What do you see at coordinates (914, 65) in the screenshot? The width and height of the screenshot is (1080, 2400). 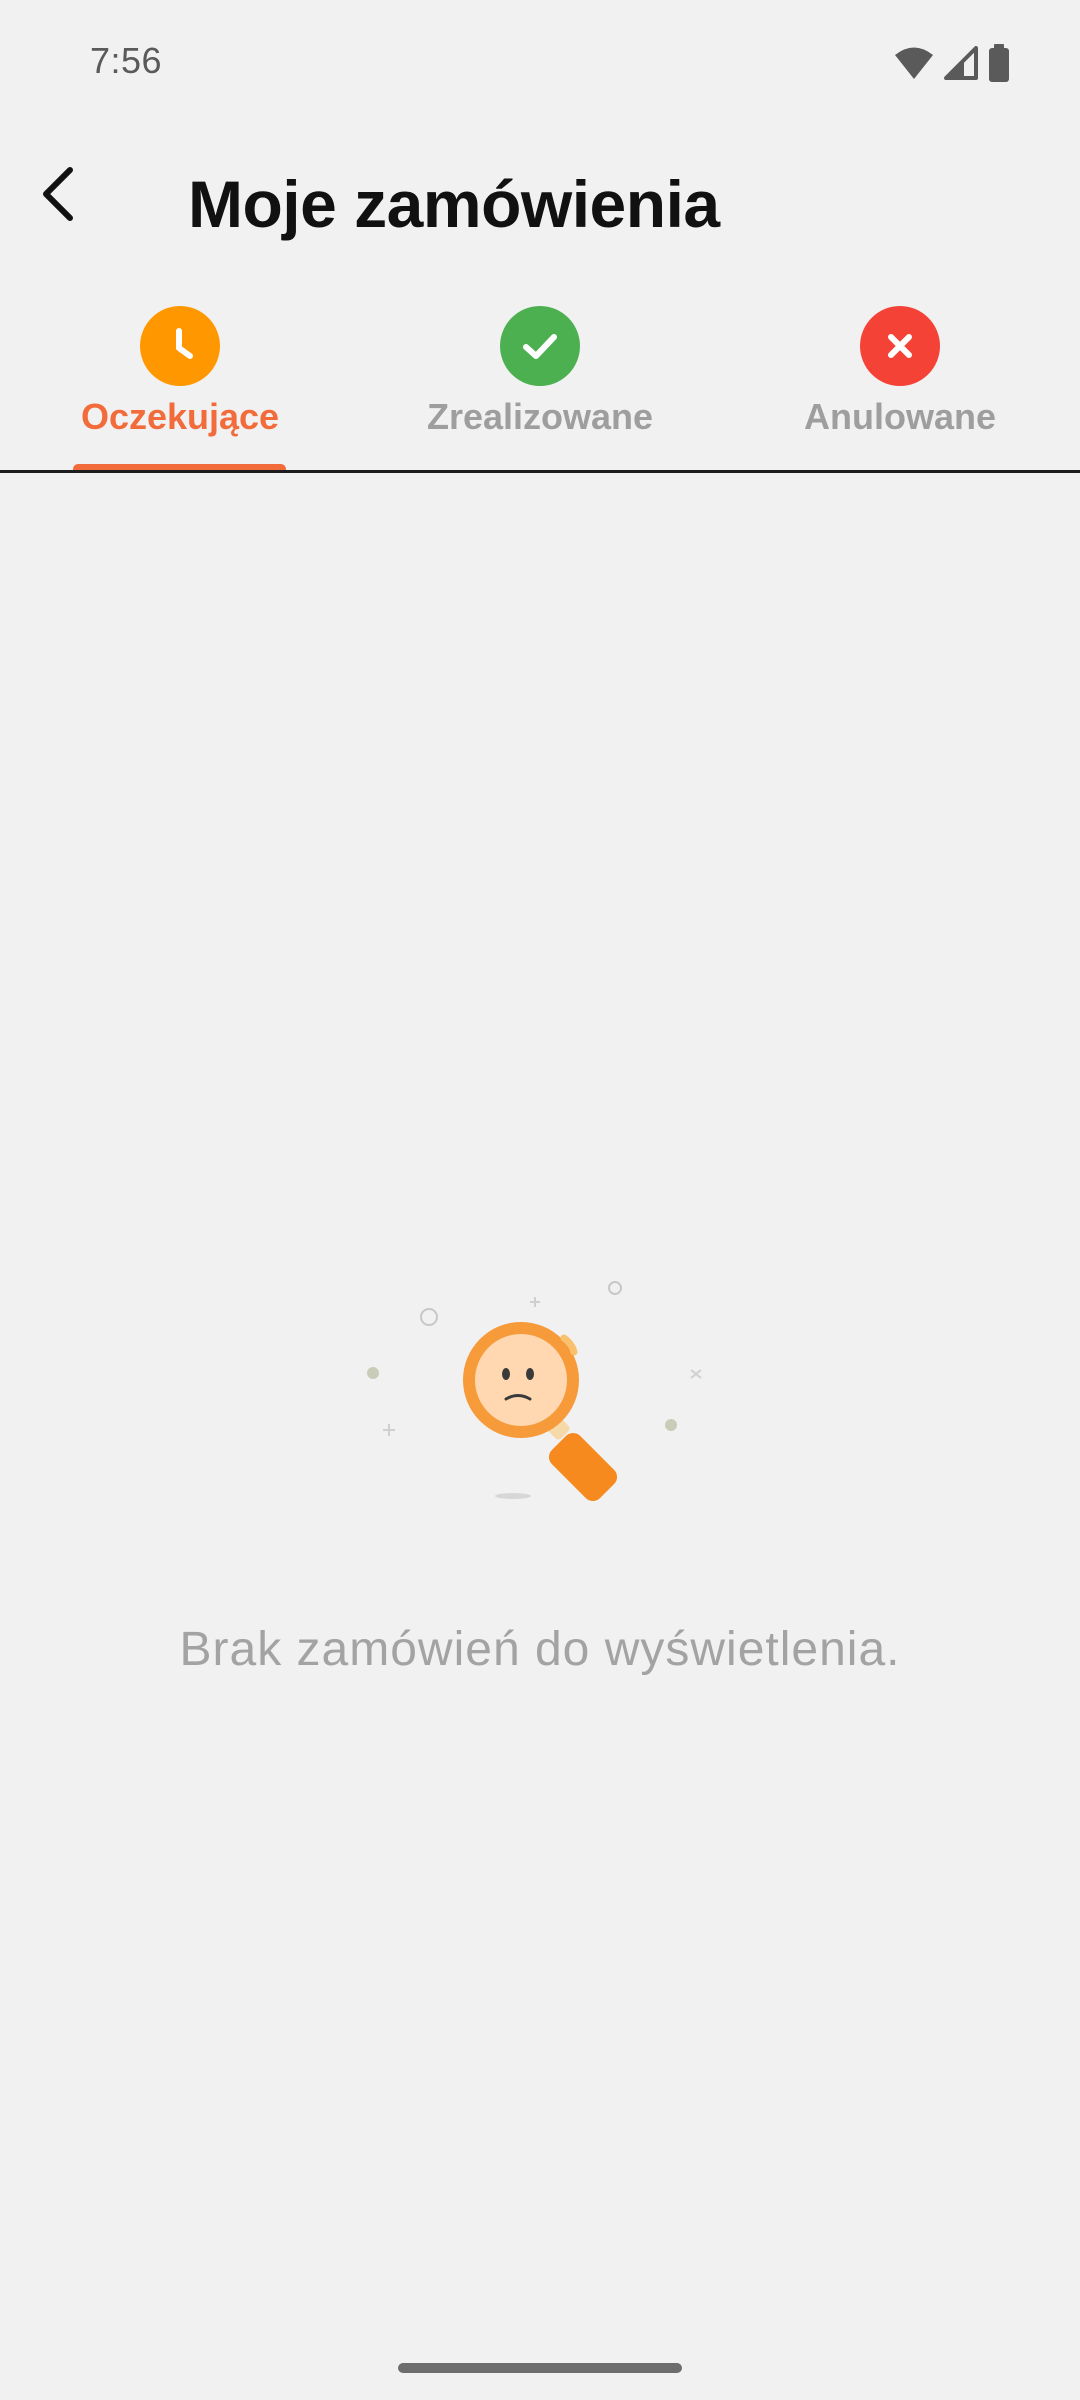 I see `wifi-icon` at bounding box center [914, 65].